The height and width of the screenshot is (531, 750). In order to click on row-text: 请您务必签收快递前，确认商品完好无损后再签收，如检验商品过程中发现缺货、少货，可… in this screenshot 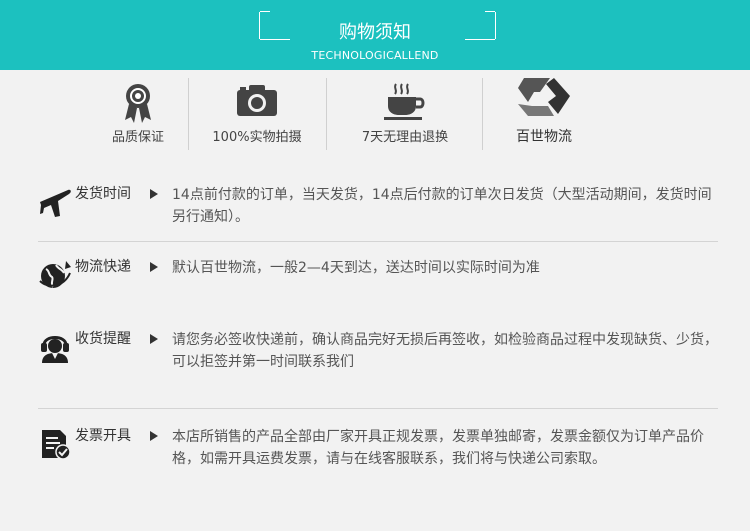, I will do `click(445, 351)`.